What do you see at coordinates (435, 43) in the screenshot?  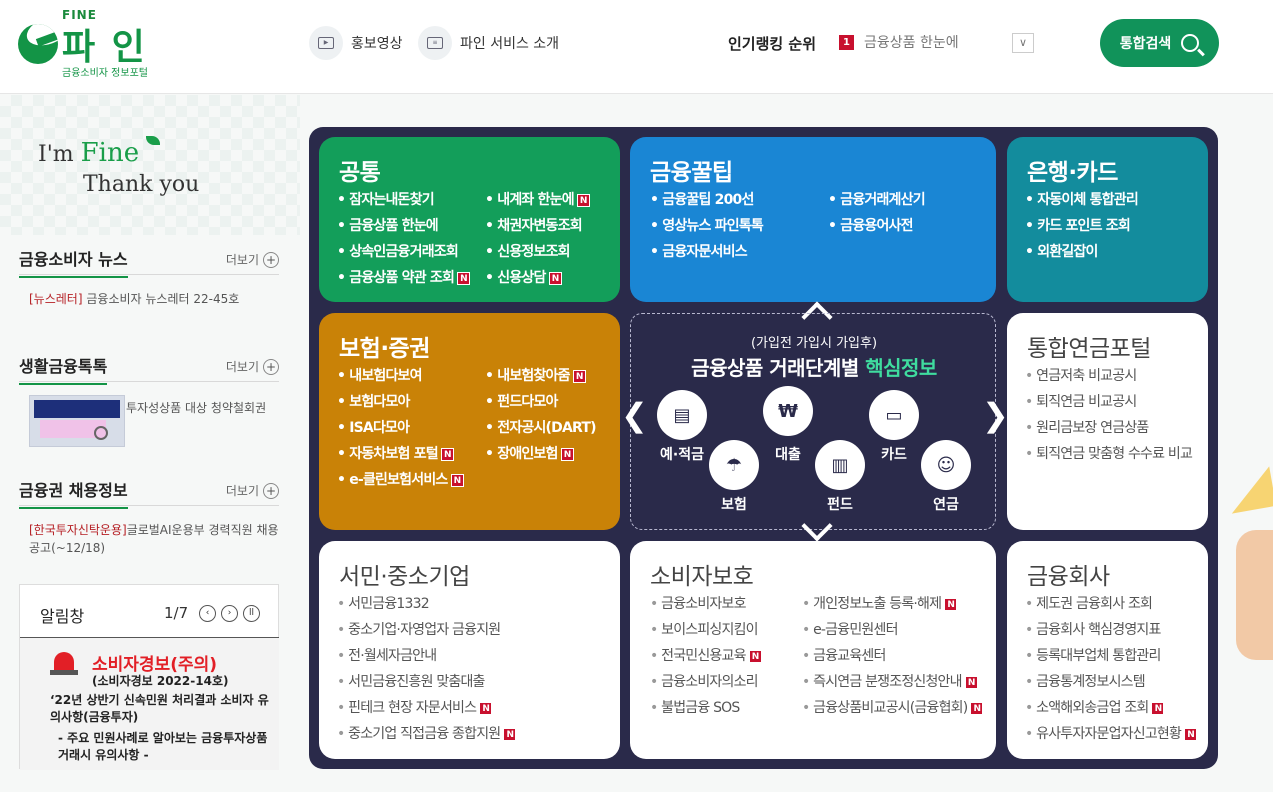 I see `document-icon: ≡` at bounding box center [435, 43].